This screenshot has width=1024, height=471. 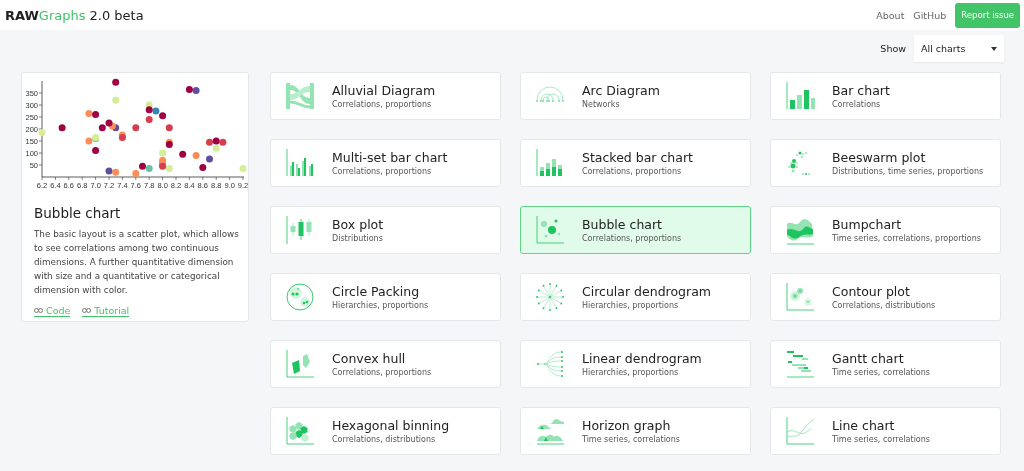 What do you see at coordinates (908, 171) in the screenshot?
I see `chart-categories: Distributions, time series, proportions` at bounding box center [908, 171].